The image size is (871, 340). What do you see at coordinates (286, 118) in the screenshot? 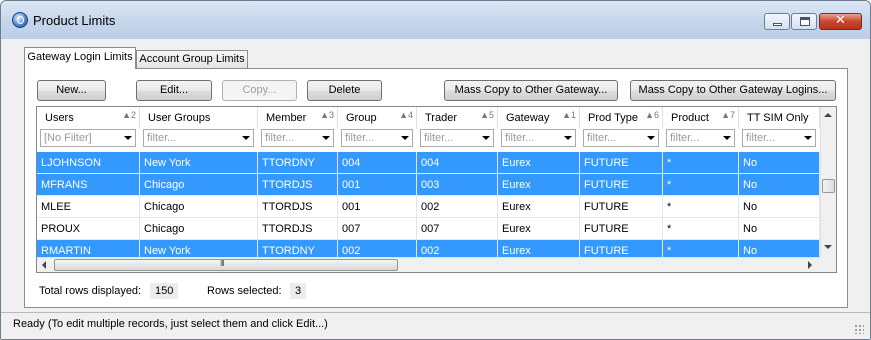
I see `column-header-label: Member` at bounding box center [286, 118].